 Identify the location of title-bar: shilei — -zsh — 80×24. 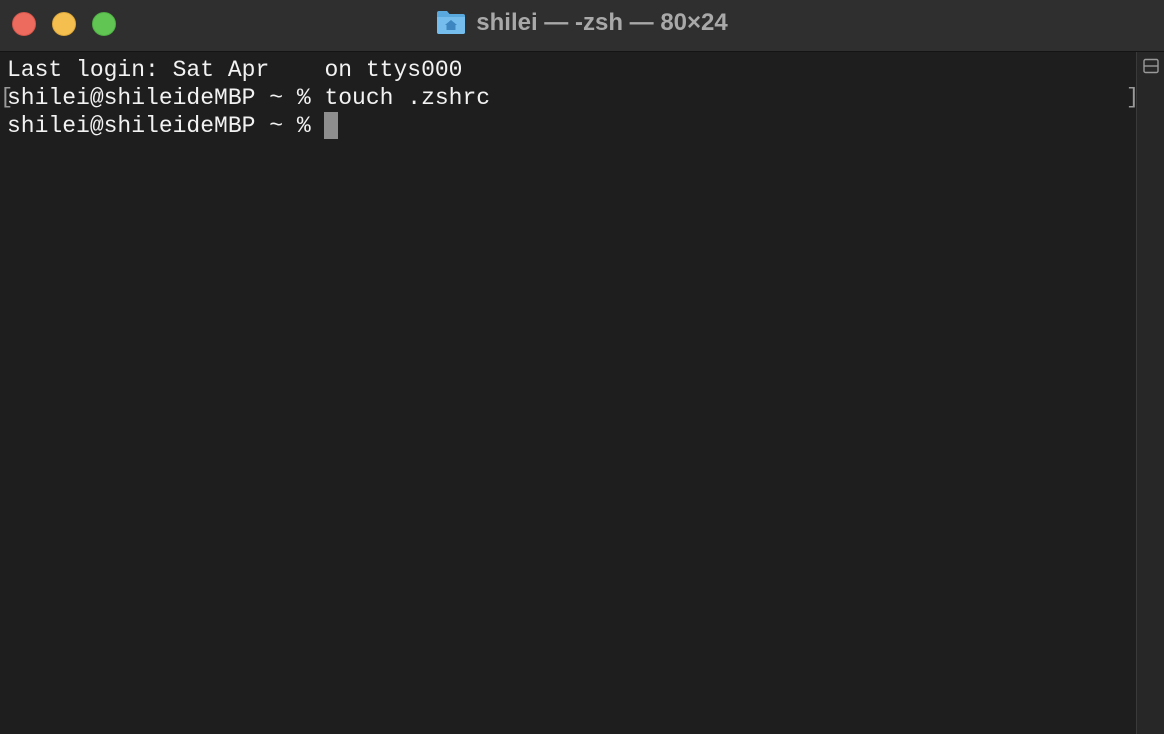
(582, 26).